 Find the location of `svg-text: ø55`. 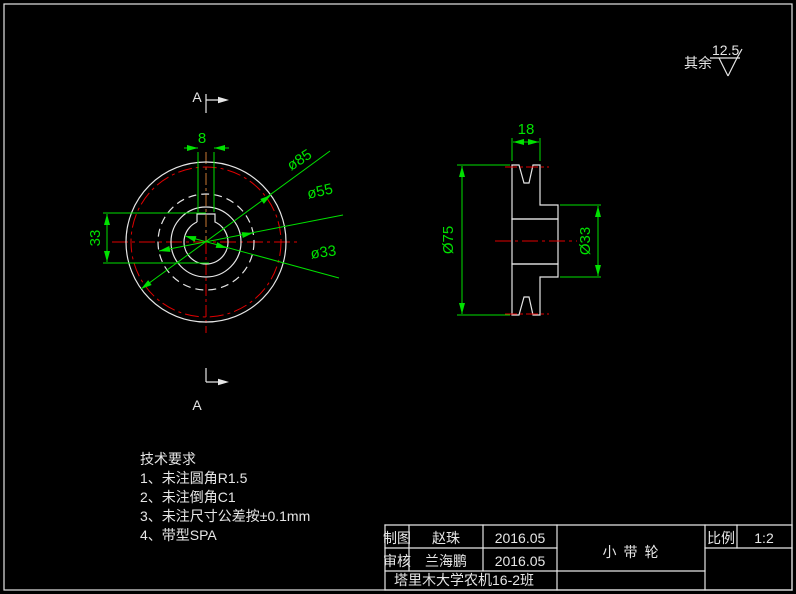

svg-text: ø55 is located at coordinates (319, 191).